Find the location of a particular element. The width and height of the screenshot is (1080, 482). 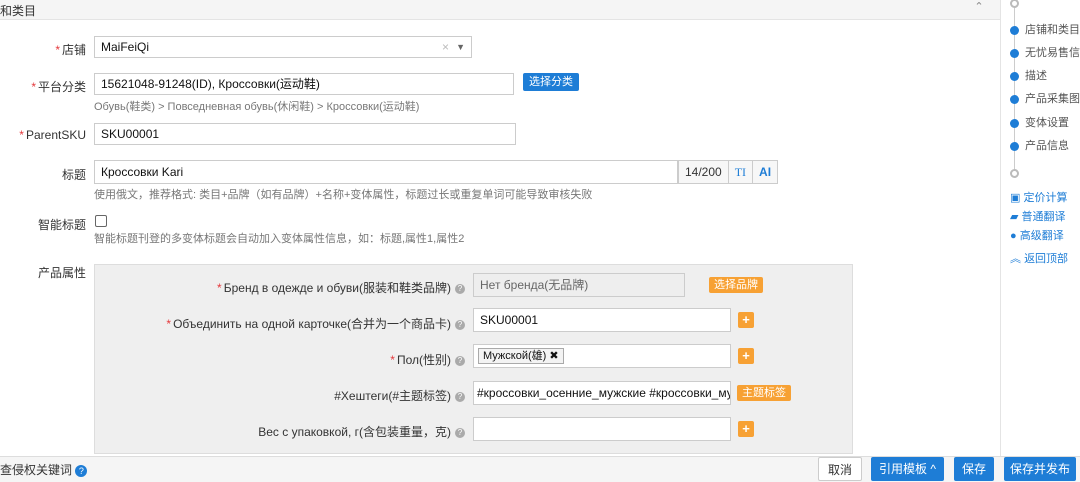

title-toolbar: 14/200 TI AI is located at coordinates (728, 172).